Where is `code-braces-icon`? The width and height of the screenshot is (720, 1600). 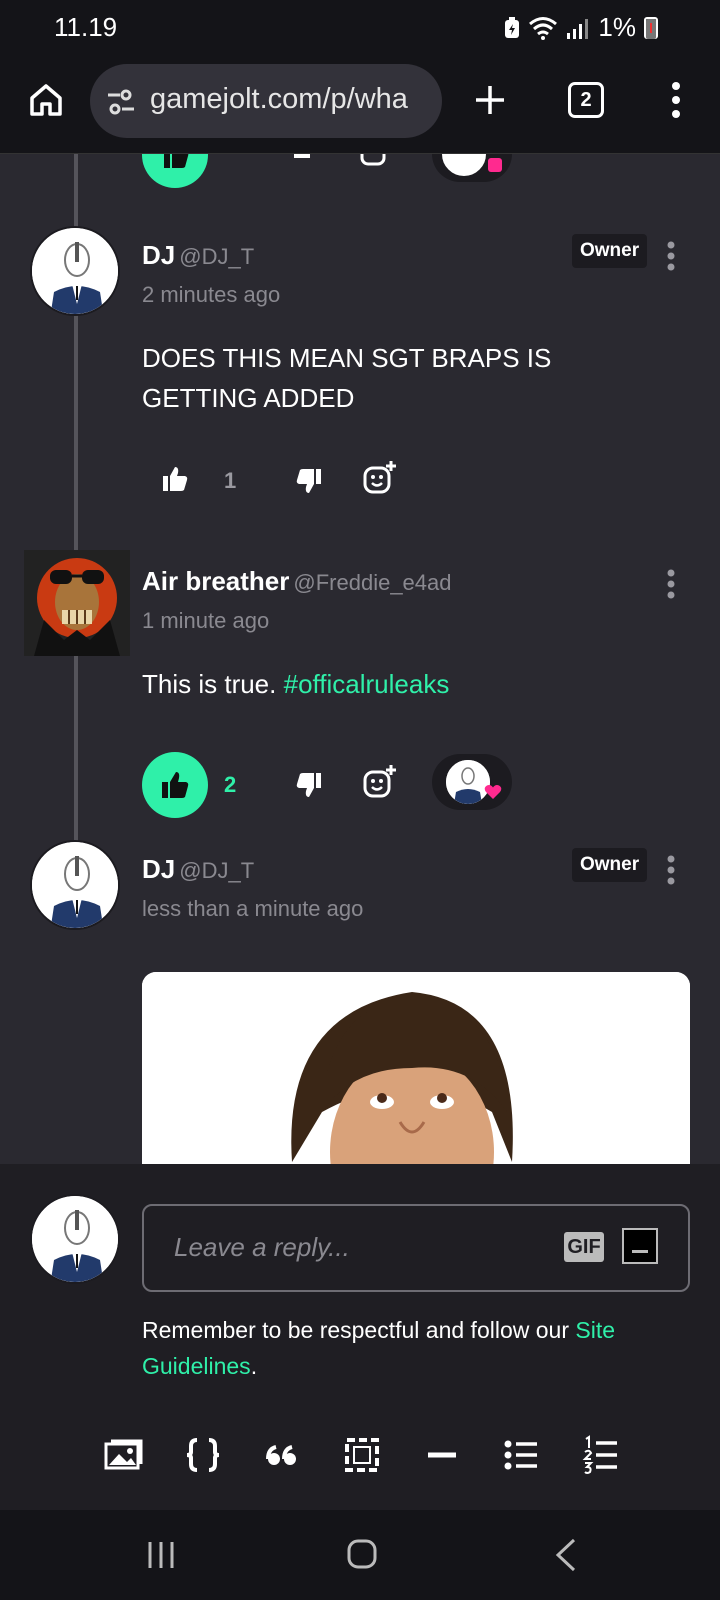 code-braces-icon is located at coordinates (202, 1455).